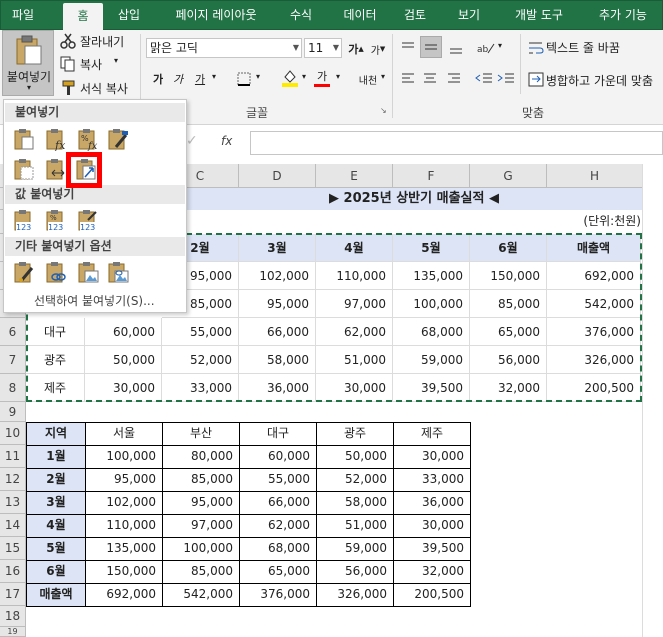  What do you see at coordinates (123, 360) in the screenshot?
I see `data-cell: 50,000` at bounding box center [123, 360].